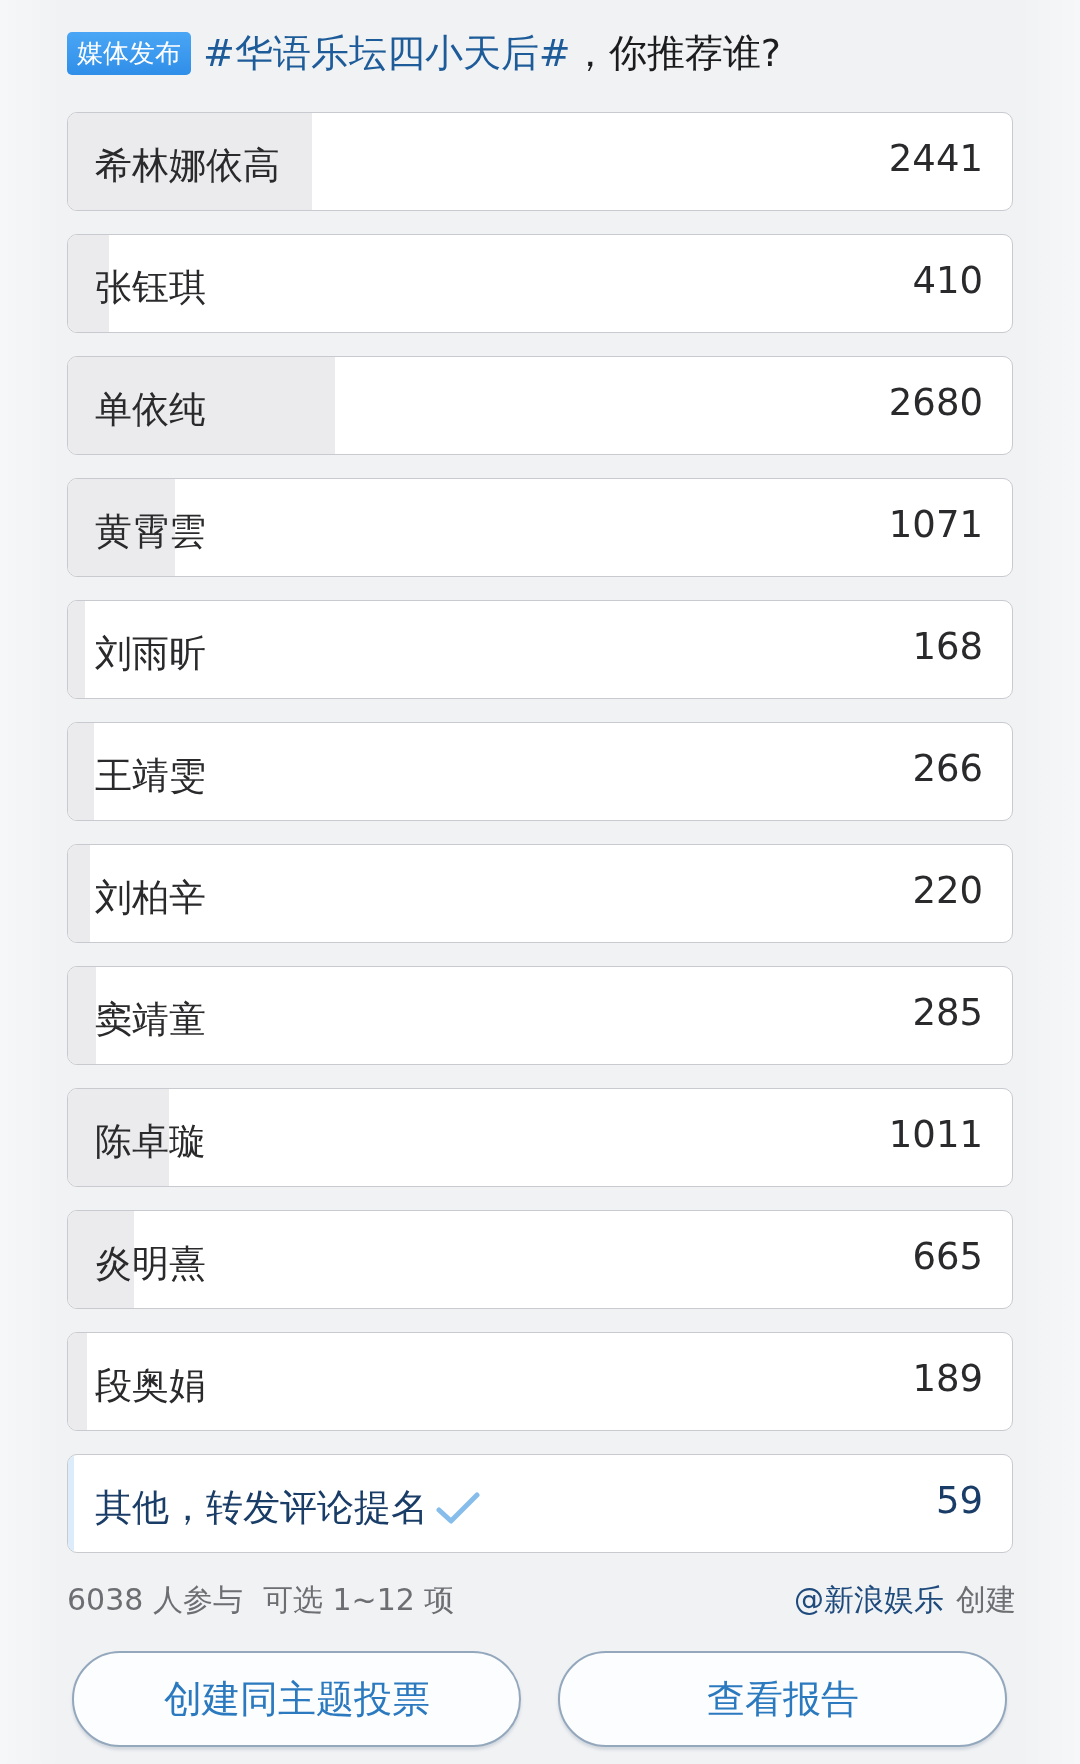 This screenshot has width=1080, height=1764. I want to click on poll-option: 段奥娟 189, so click(540, 1381).